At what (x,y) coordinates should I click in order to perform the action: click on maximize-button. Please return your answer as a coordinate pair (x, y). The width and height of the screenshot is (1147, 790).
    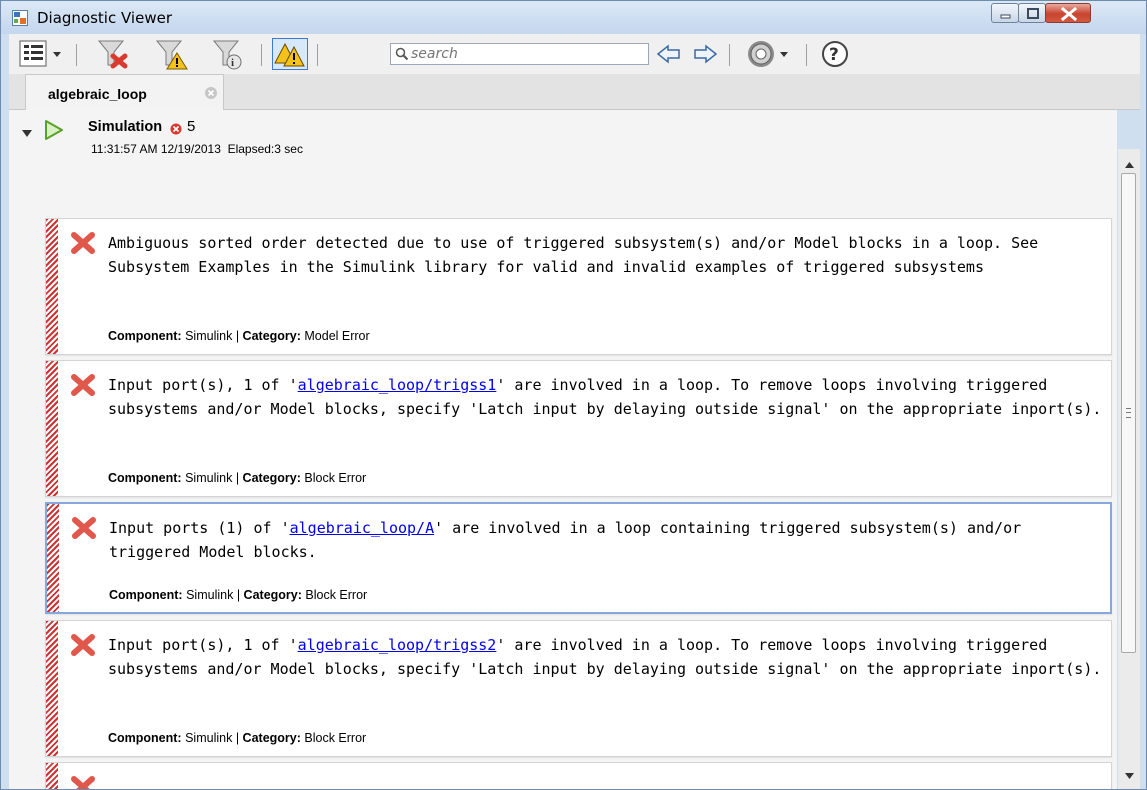
    Looking at the image, I should click on (1032, 13).